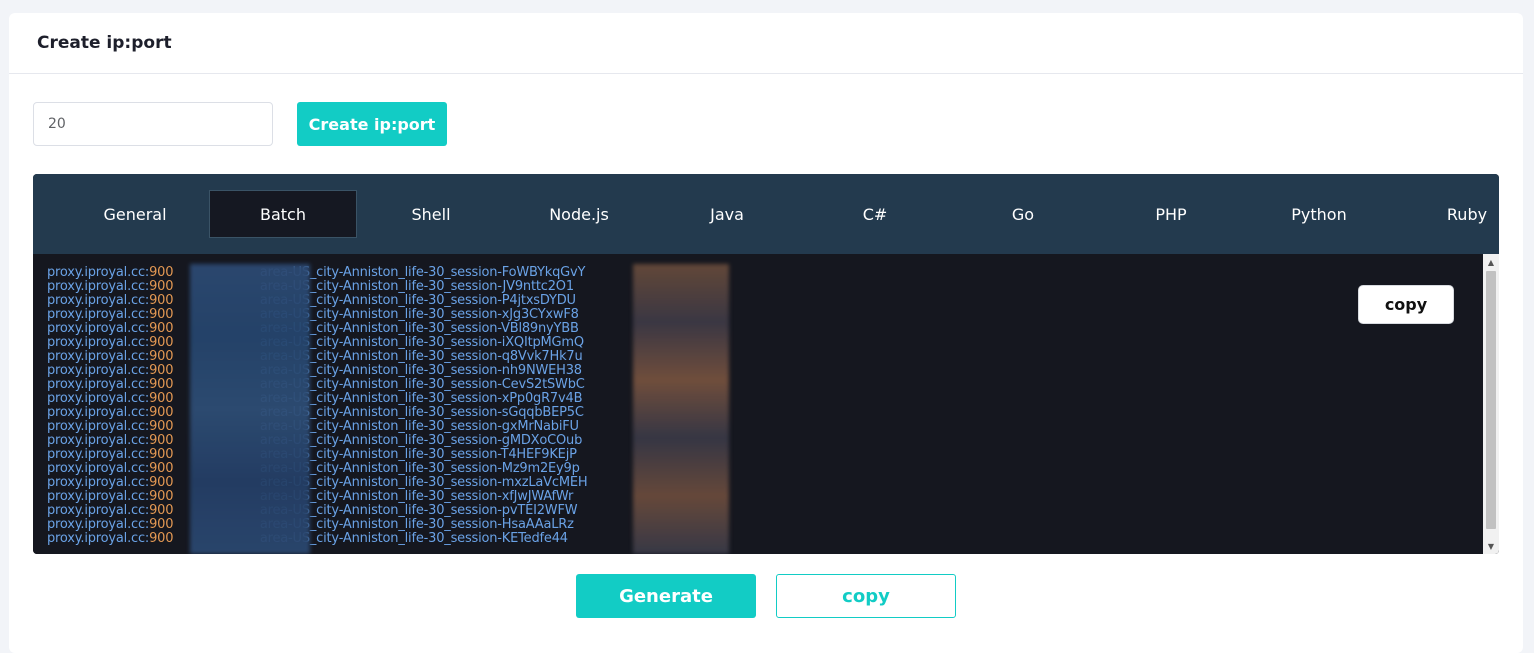 The image size is (1534, 653). Describe the element at coordinates (153, 124) in the screenshot. I see `count-input` at that location.